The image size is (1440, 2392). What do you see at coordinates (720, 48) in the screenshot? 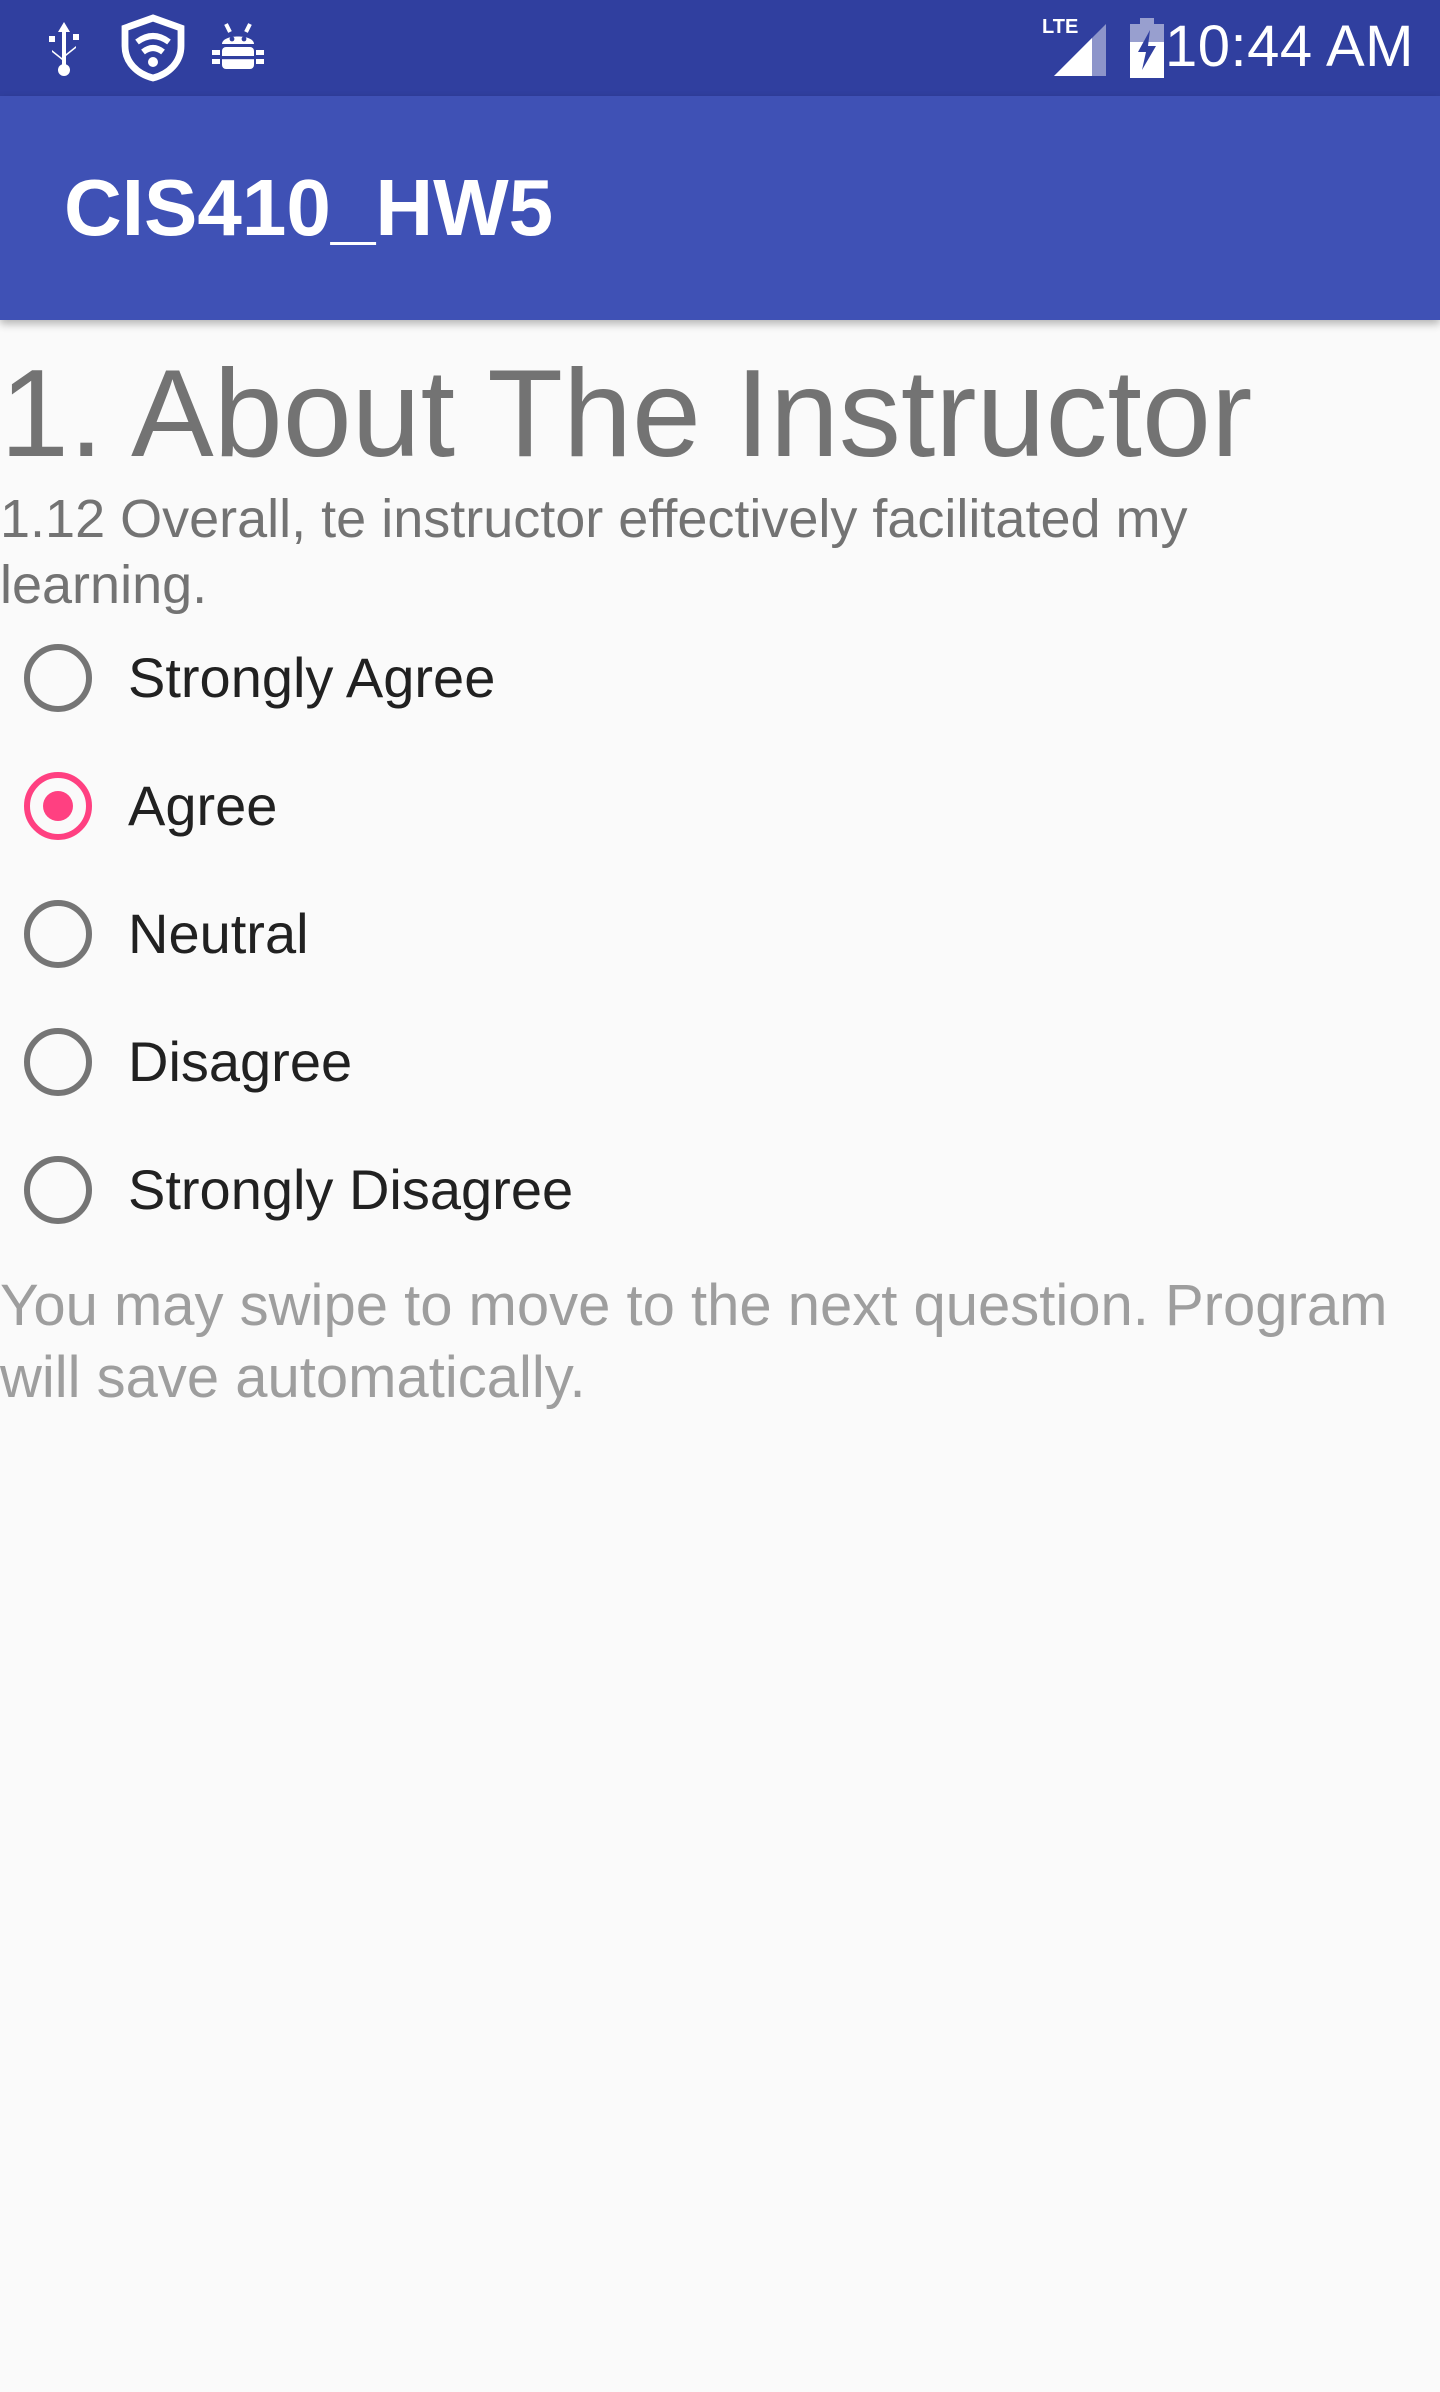
I see `status-bar: LTE 10:44 AM` at bounding box center [720, 48].